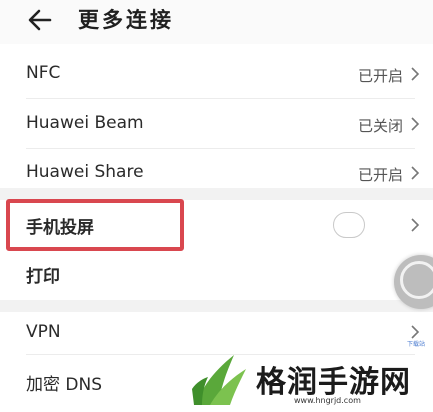 The height and width of the screenshot is (412, 433). I want to click on highlight-annotation, so click(95, 225).